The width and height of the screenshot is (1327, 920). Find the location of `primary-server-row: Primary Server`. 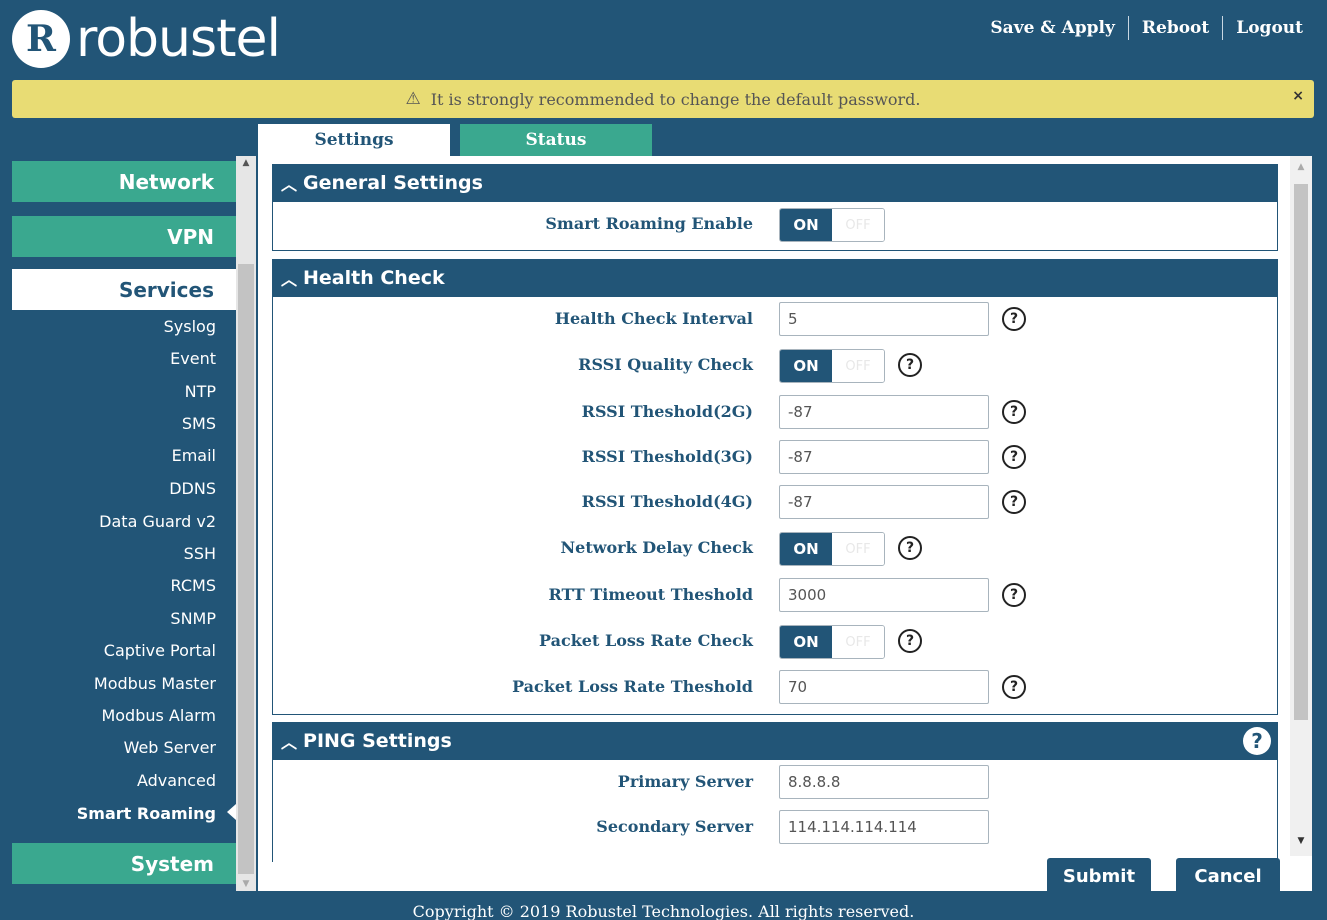

primary-server-row: Primary Server is located at coordinates (775, 782).